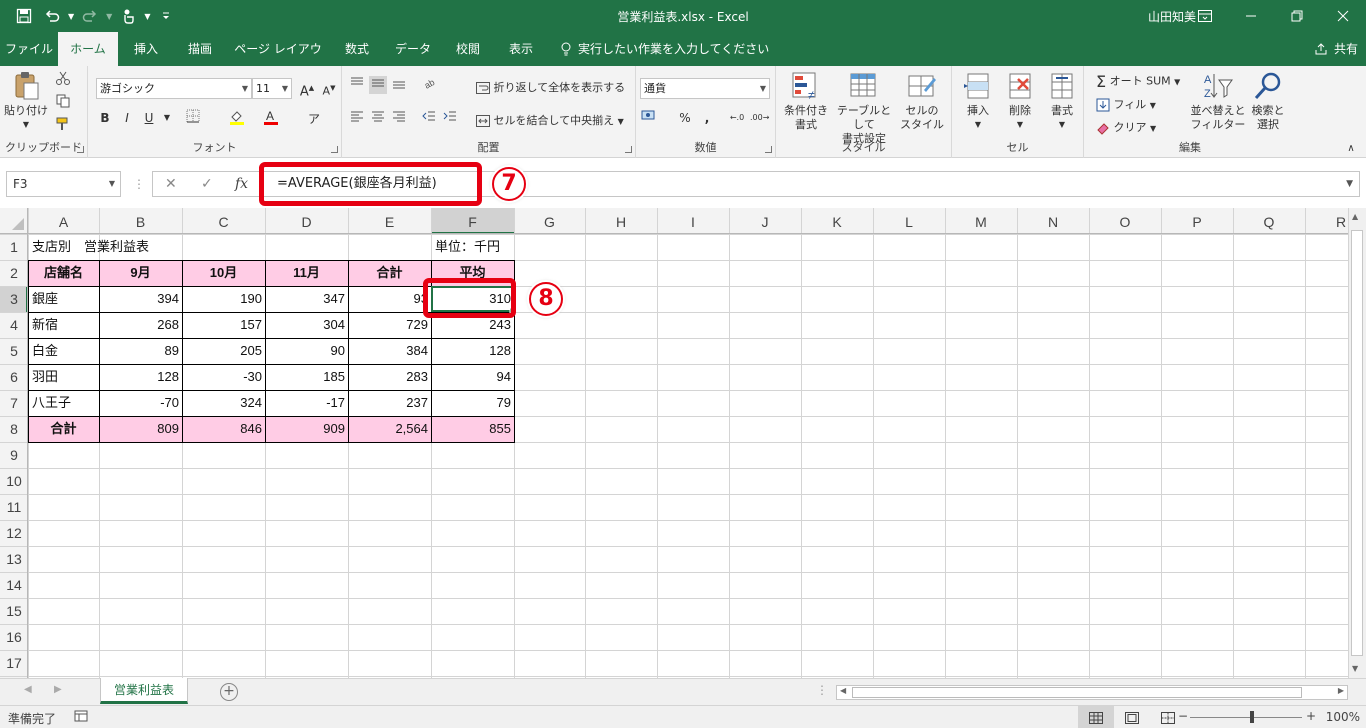 Image resolution: width=1366 pixels, height=728 pixels. What do you see at coordinates (167, 118) in the screenshot?
I see `underline-dropdown-icon: ▼` at bounding box center [167, 118].